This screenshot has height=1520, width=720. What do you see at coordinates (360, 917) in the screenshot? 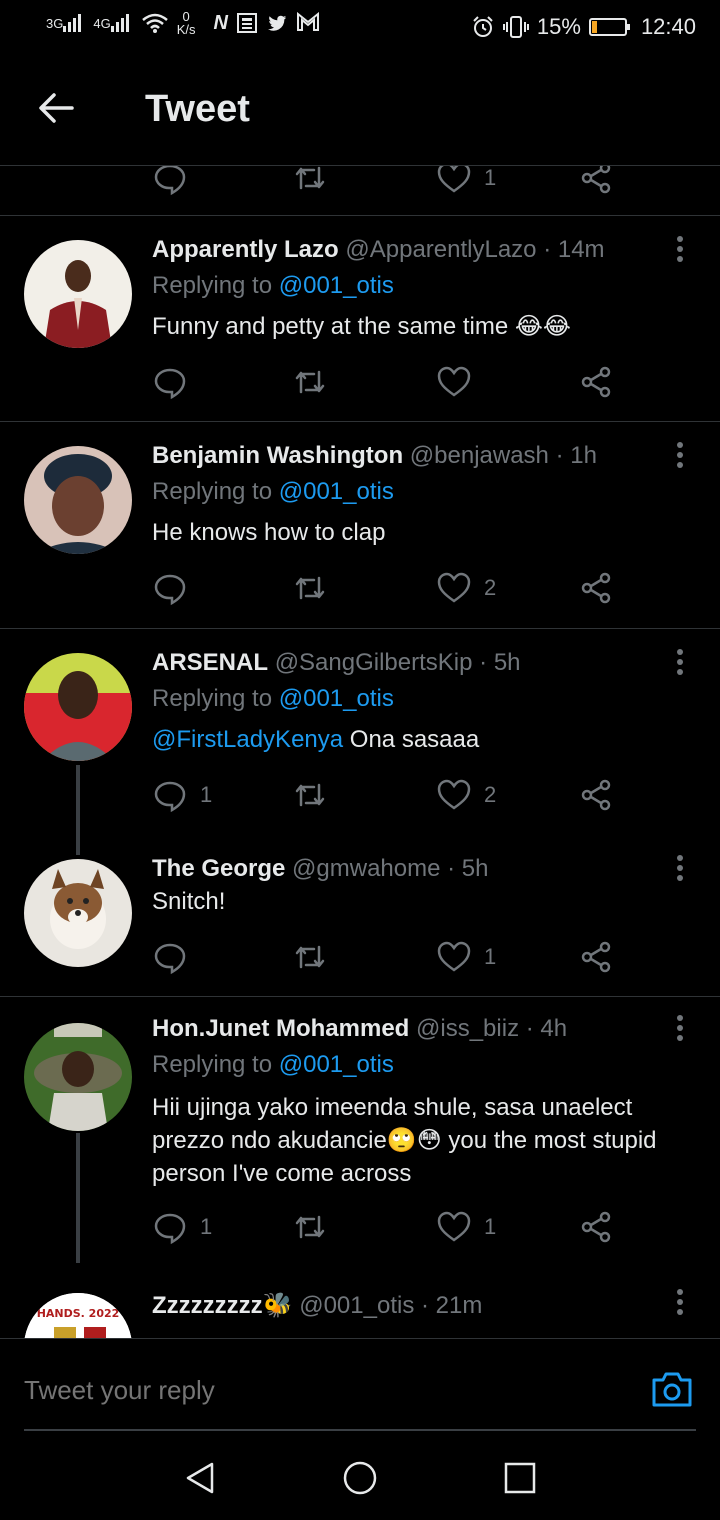
I see `tweet-item: The George @gmwahome · 5h Snitch! 1` at bounding box center [360, 917].